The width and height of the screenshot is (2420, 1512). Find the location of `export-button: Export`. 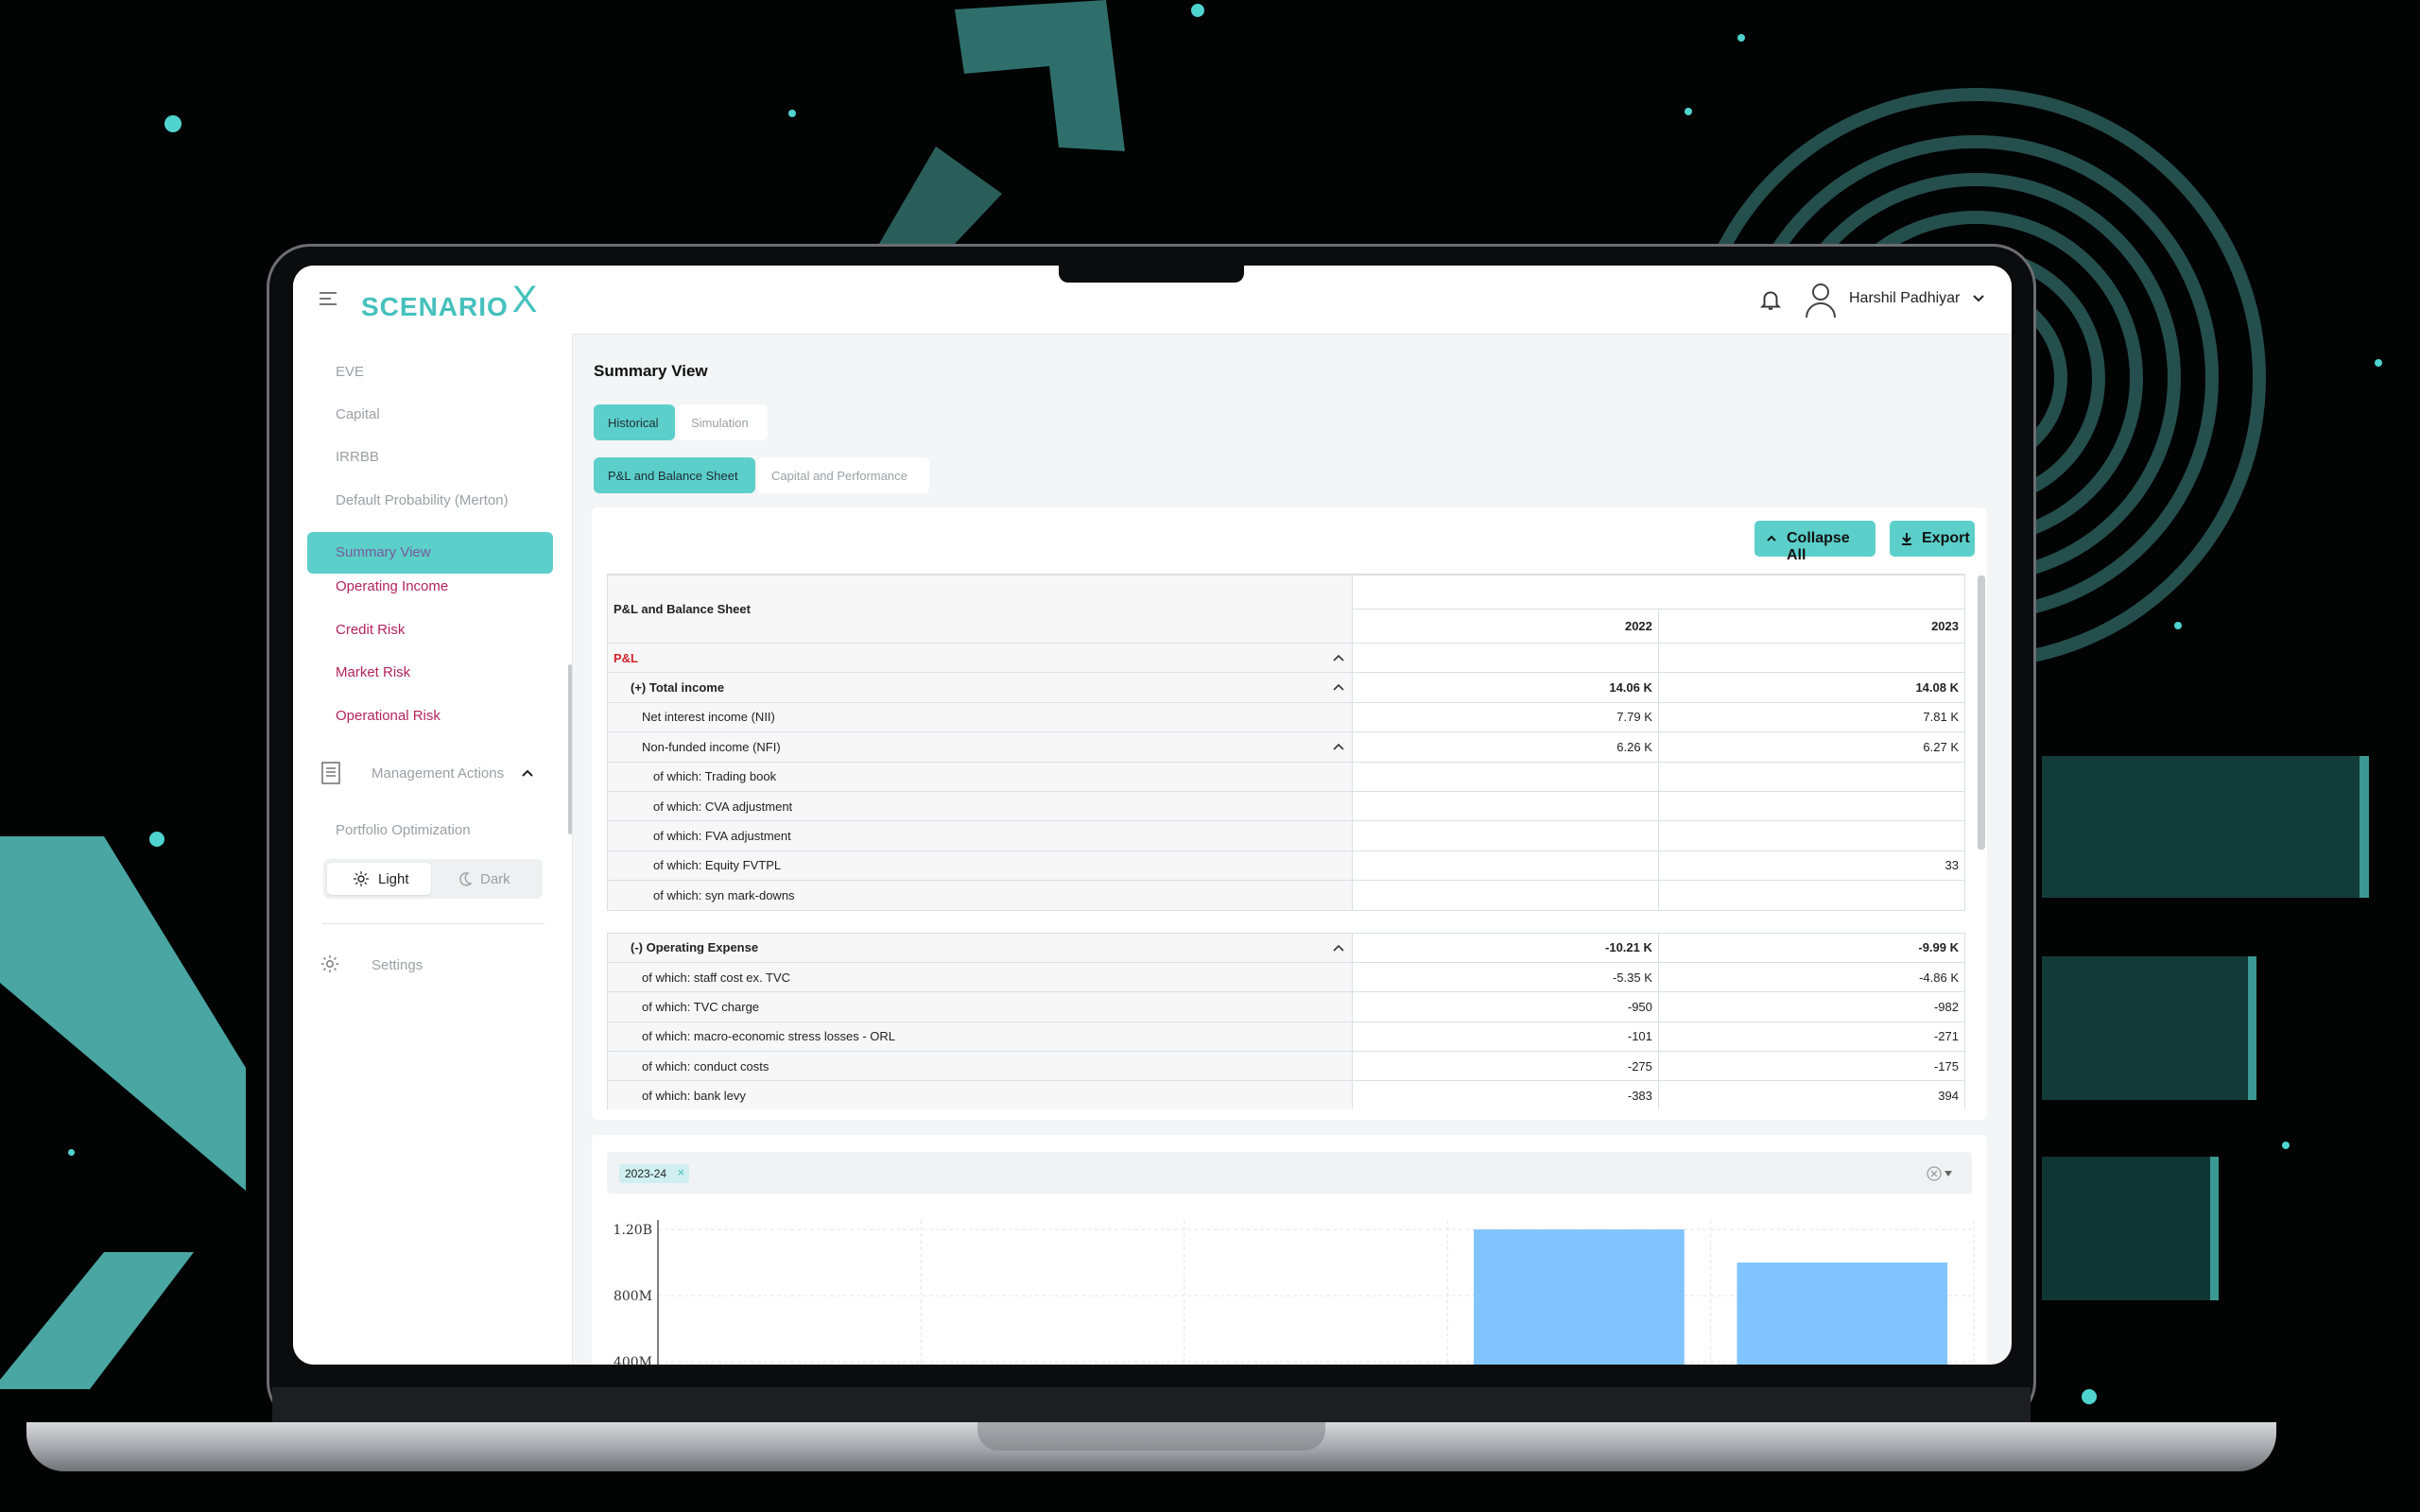

export-button: Export is located at coordinates (1932, 539).